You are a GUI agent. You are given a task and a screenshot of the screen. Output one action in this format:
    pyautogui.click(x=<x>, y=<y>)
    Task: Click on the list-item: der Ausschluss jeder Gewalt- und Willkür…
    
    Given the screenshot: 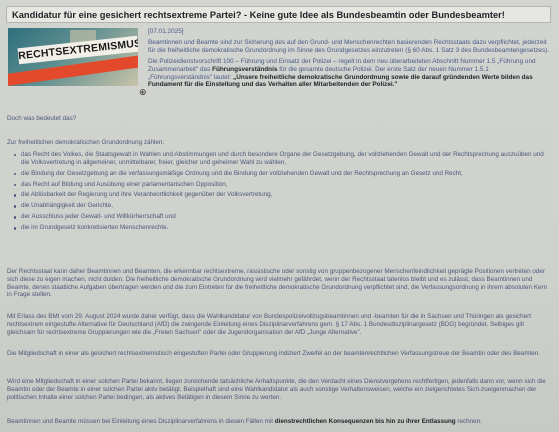 What is the action you would take?
    pyautogui.click(x=283, y=217)
    